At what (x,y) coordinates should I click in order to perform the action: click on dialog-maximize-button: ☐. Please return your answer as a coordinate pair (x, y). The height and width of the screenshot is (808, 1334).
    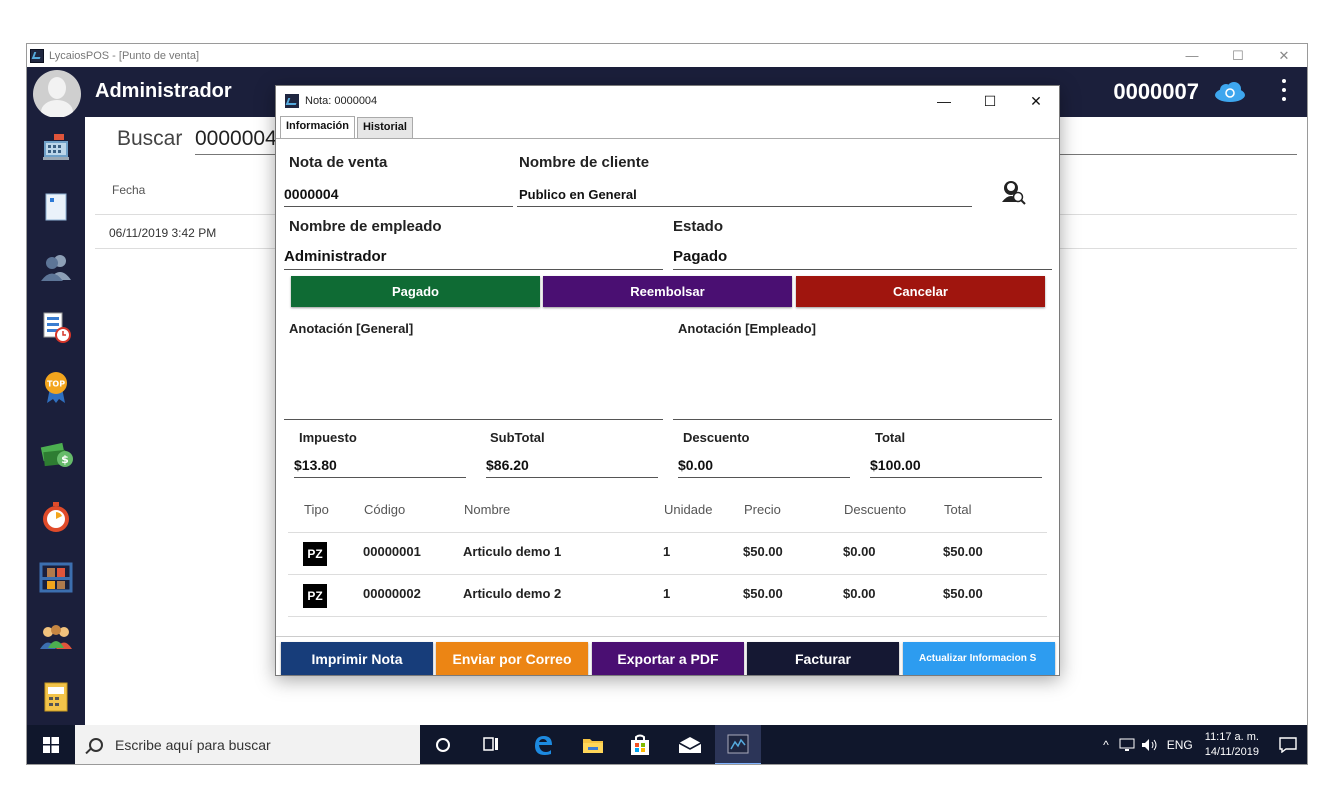
    Looking at the image, I should click on (990, 101).